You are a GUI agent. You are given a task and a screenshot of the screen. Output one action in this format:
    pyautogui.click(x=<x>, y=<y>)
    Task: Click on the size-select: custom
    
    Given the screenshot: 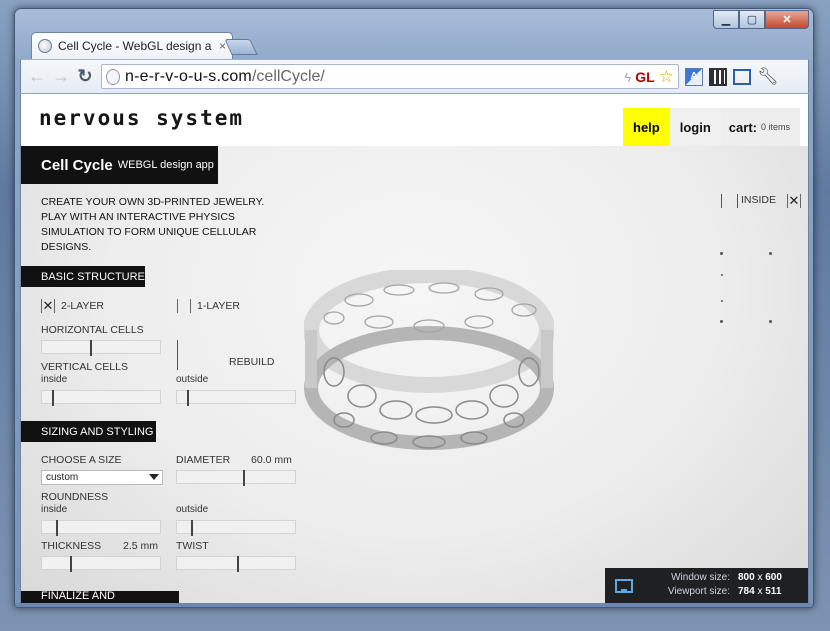 What is the action you would take?
    pyautogui.click(x=102, y=477)
    